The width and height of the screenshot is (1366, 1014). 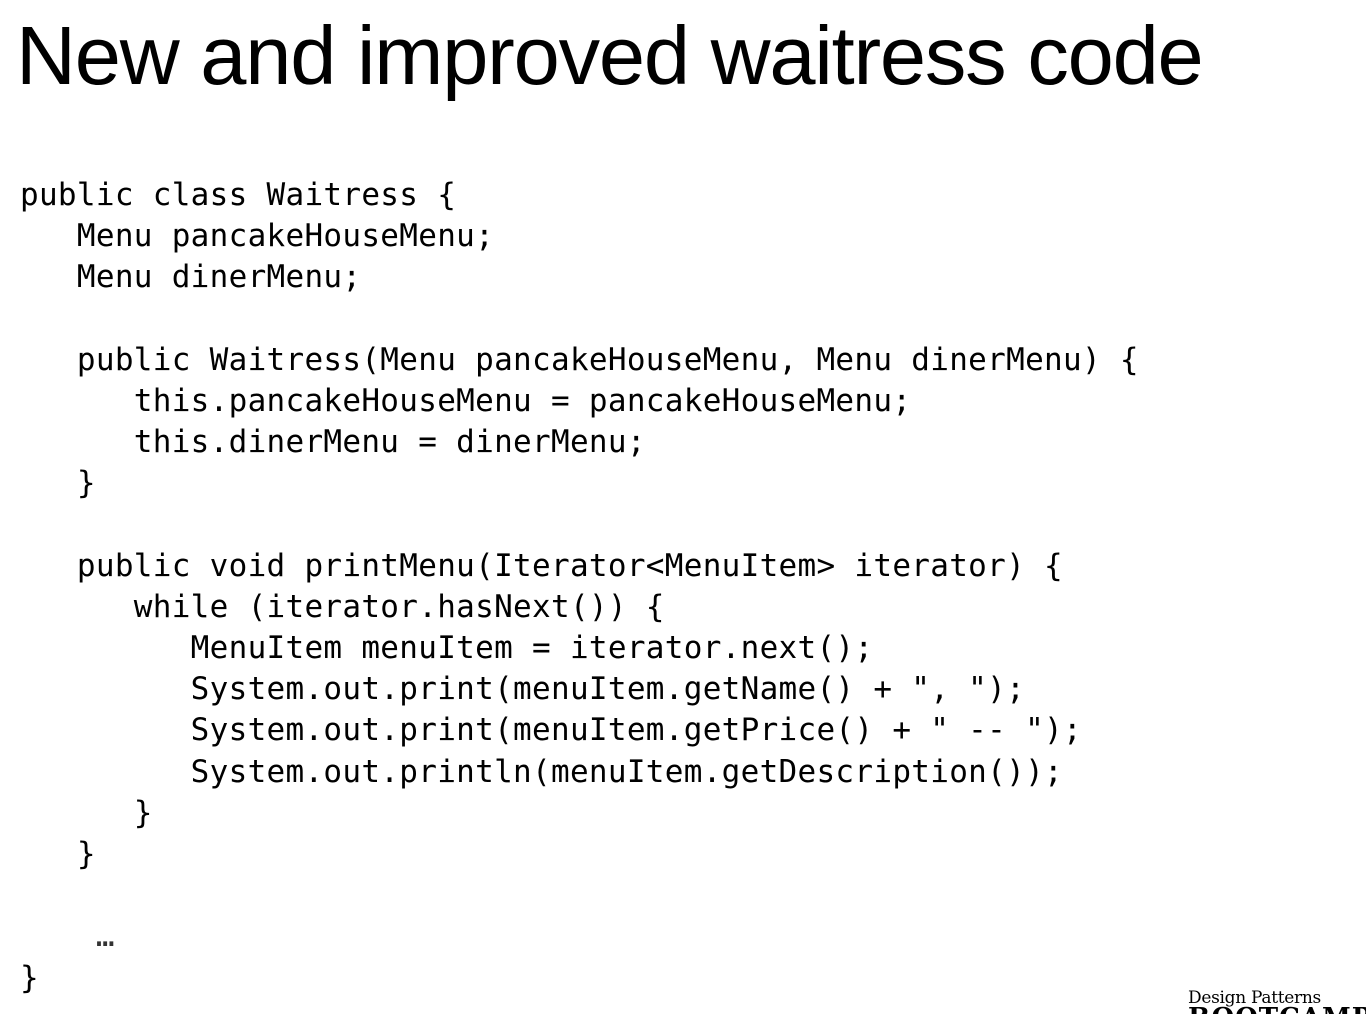 What do you see at coordinates (191, 277) in the screenshot?
I see `code-line: Menu dinerMenu;` at bounding box center [191, 277].